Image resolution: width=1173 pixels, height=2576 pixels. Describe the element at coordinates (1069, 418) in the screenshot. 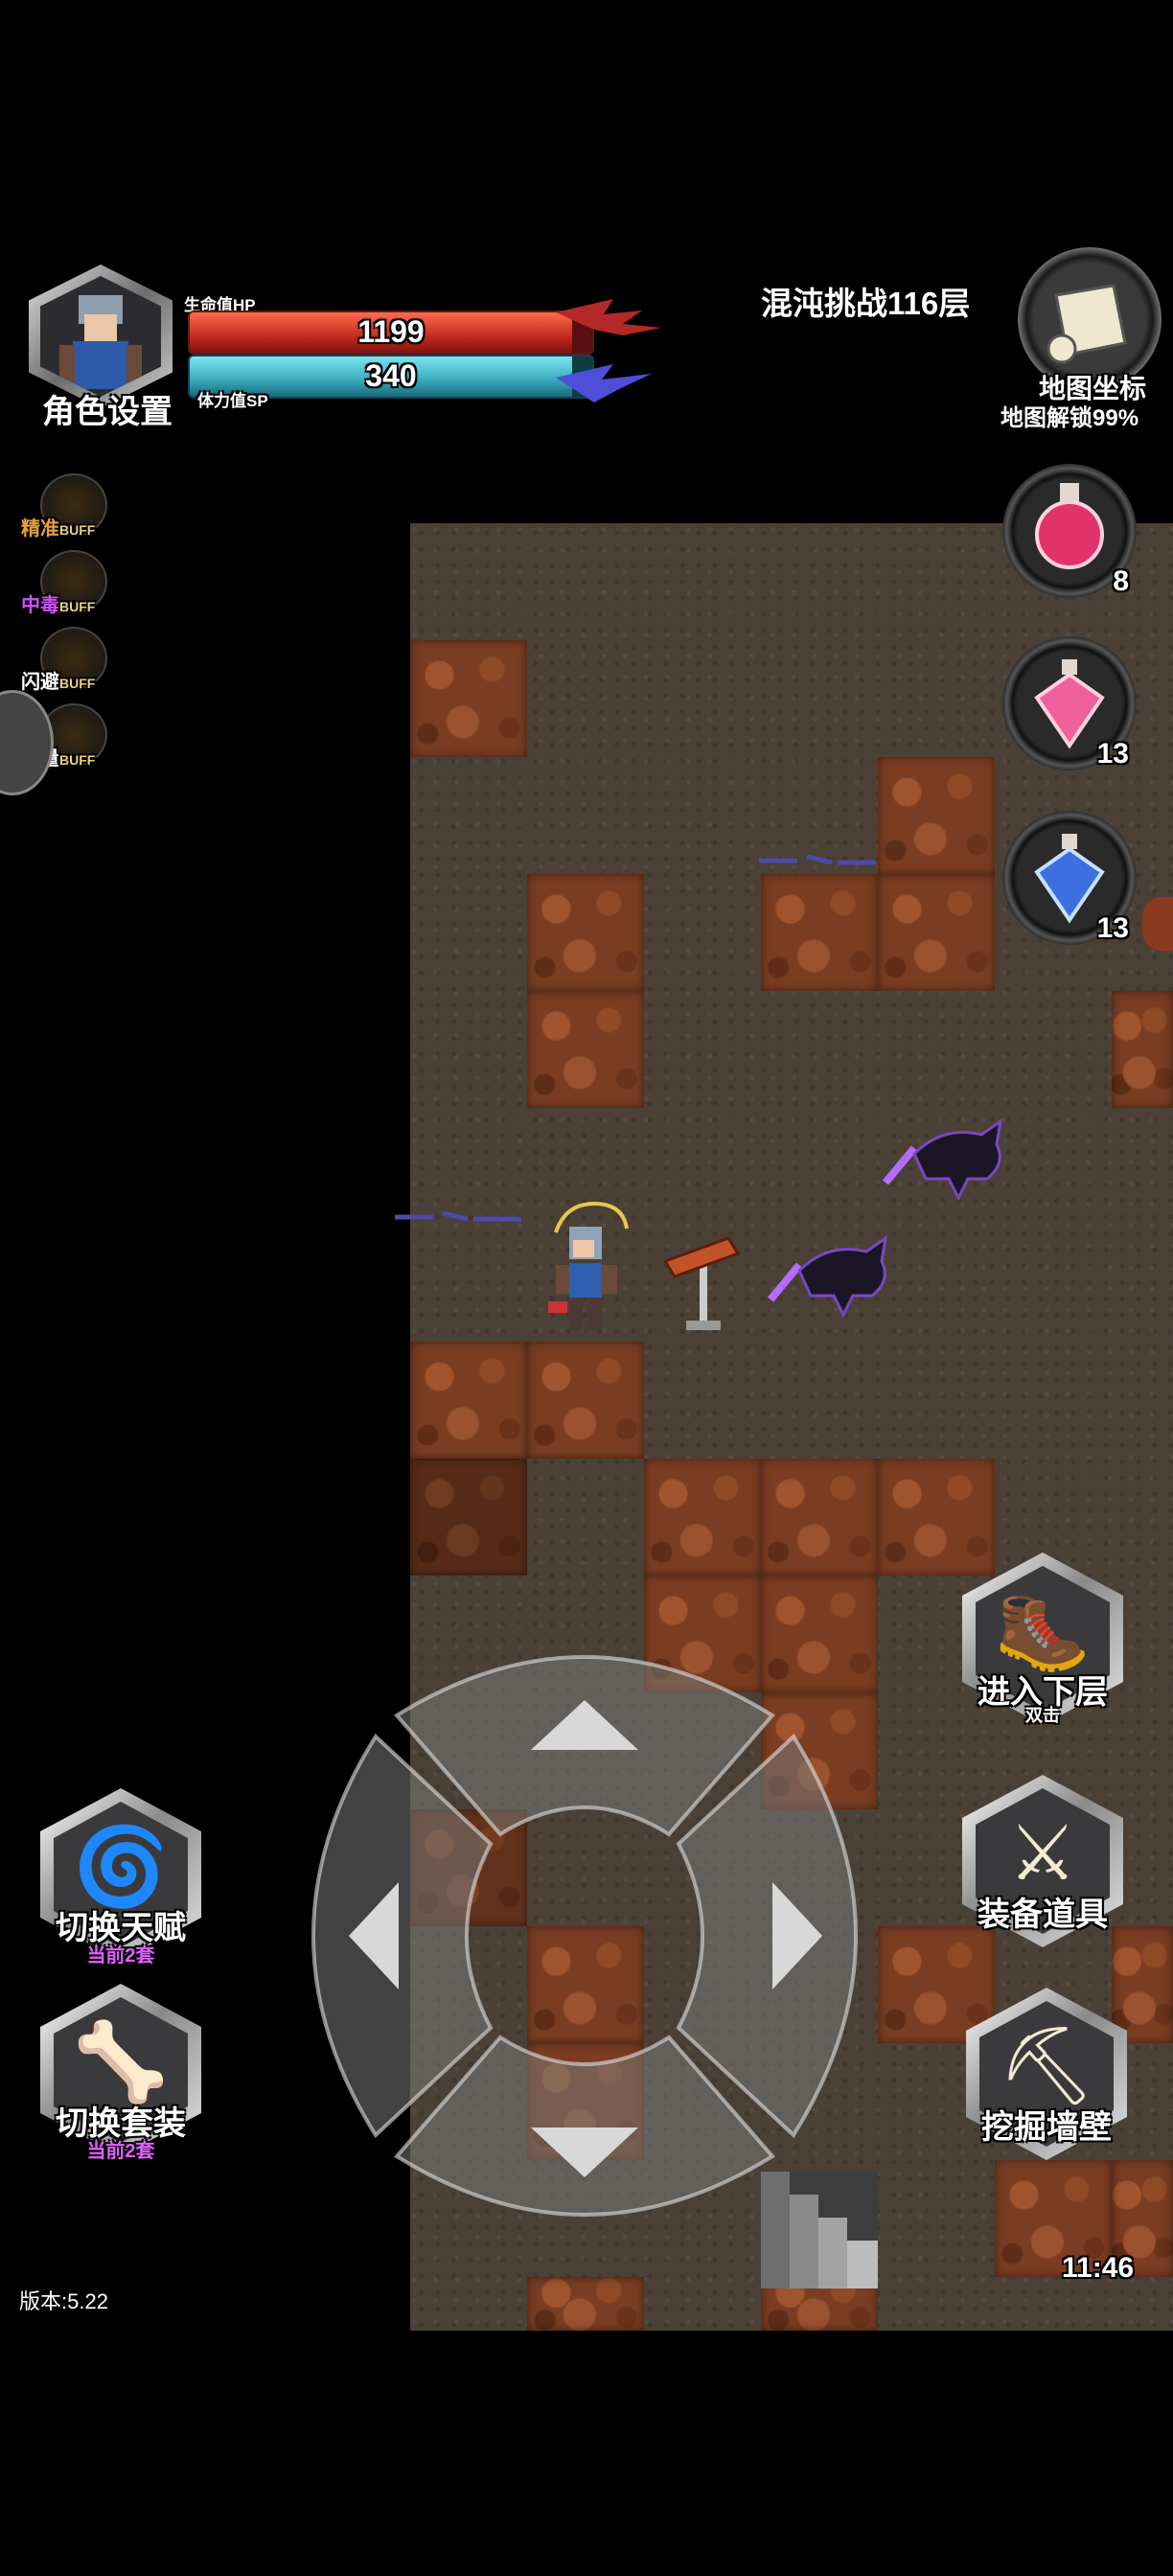

I see `map-unlock-label: 地图解锁99%` at that location.